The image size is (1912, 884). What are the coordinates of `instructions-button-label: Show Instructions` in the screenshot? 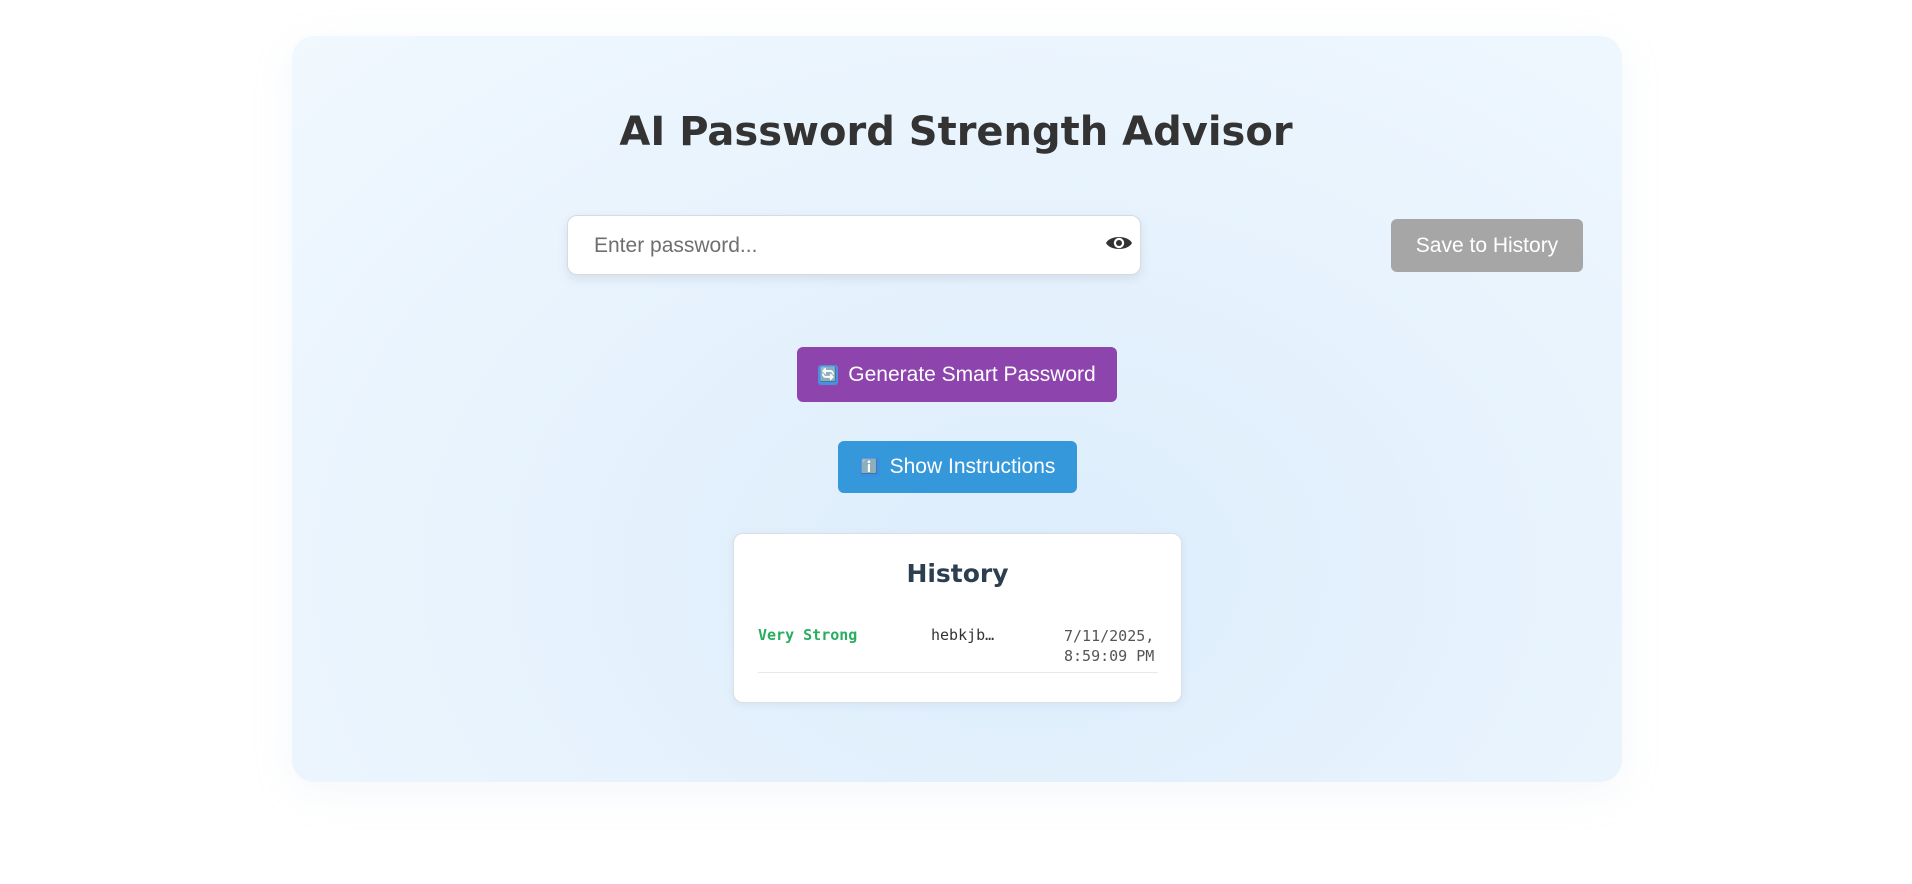 It's located at (972, 466).